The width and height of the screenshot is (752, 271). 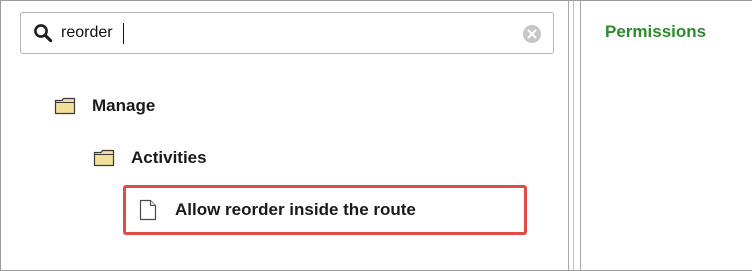 What do you see at coordinates (123, 33) in the screenshot?
I see `text-cursor` at bounding box center [123, 33].